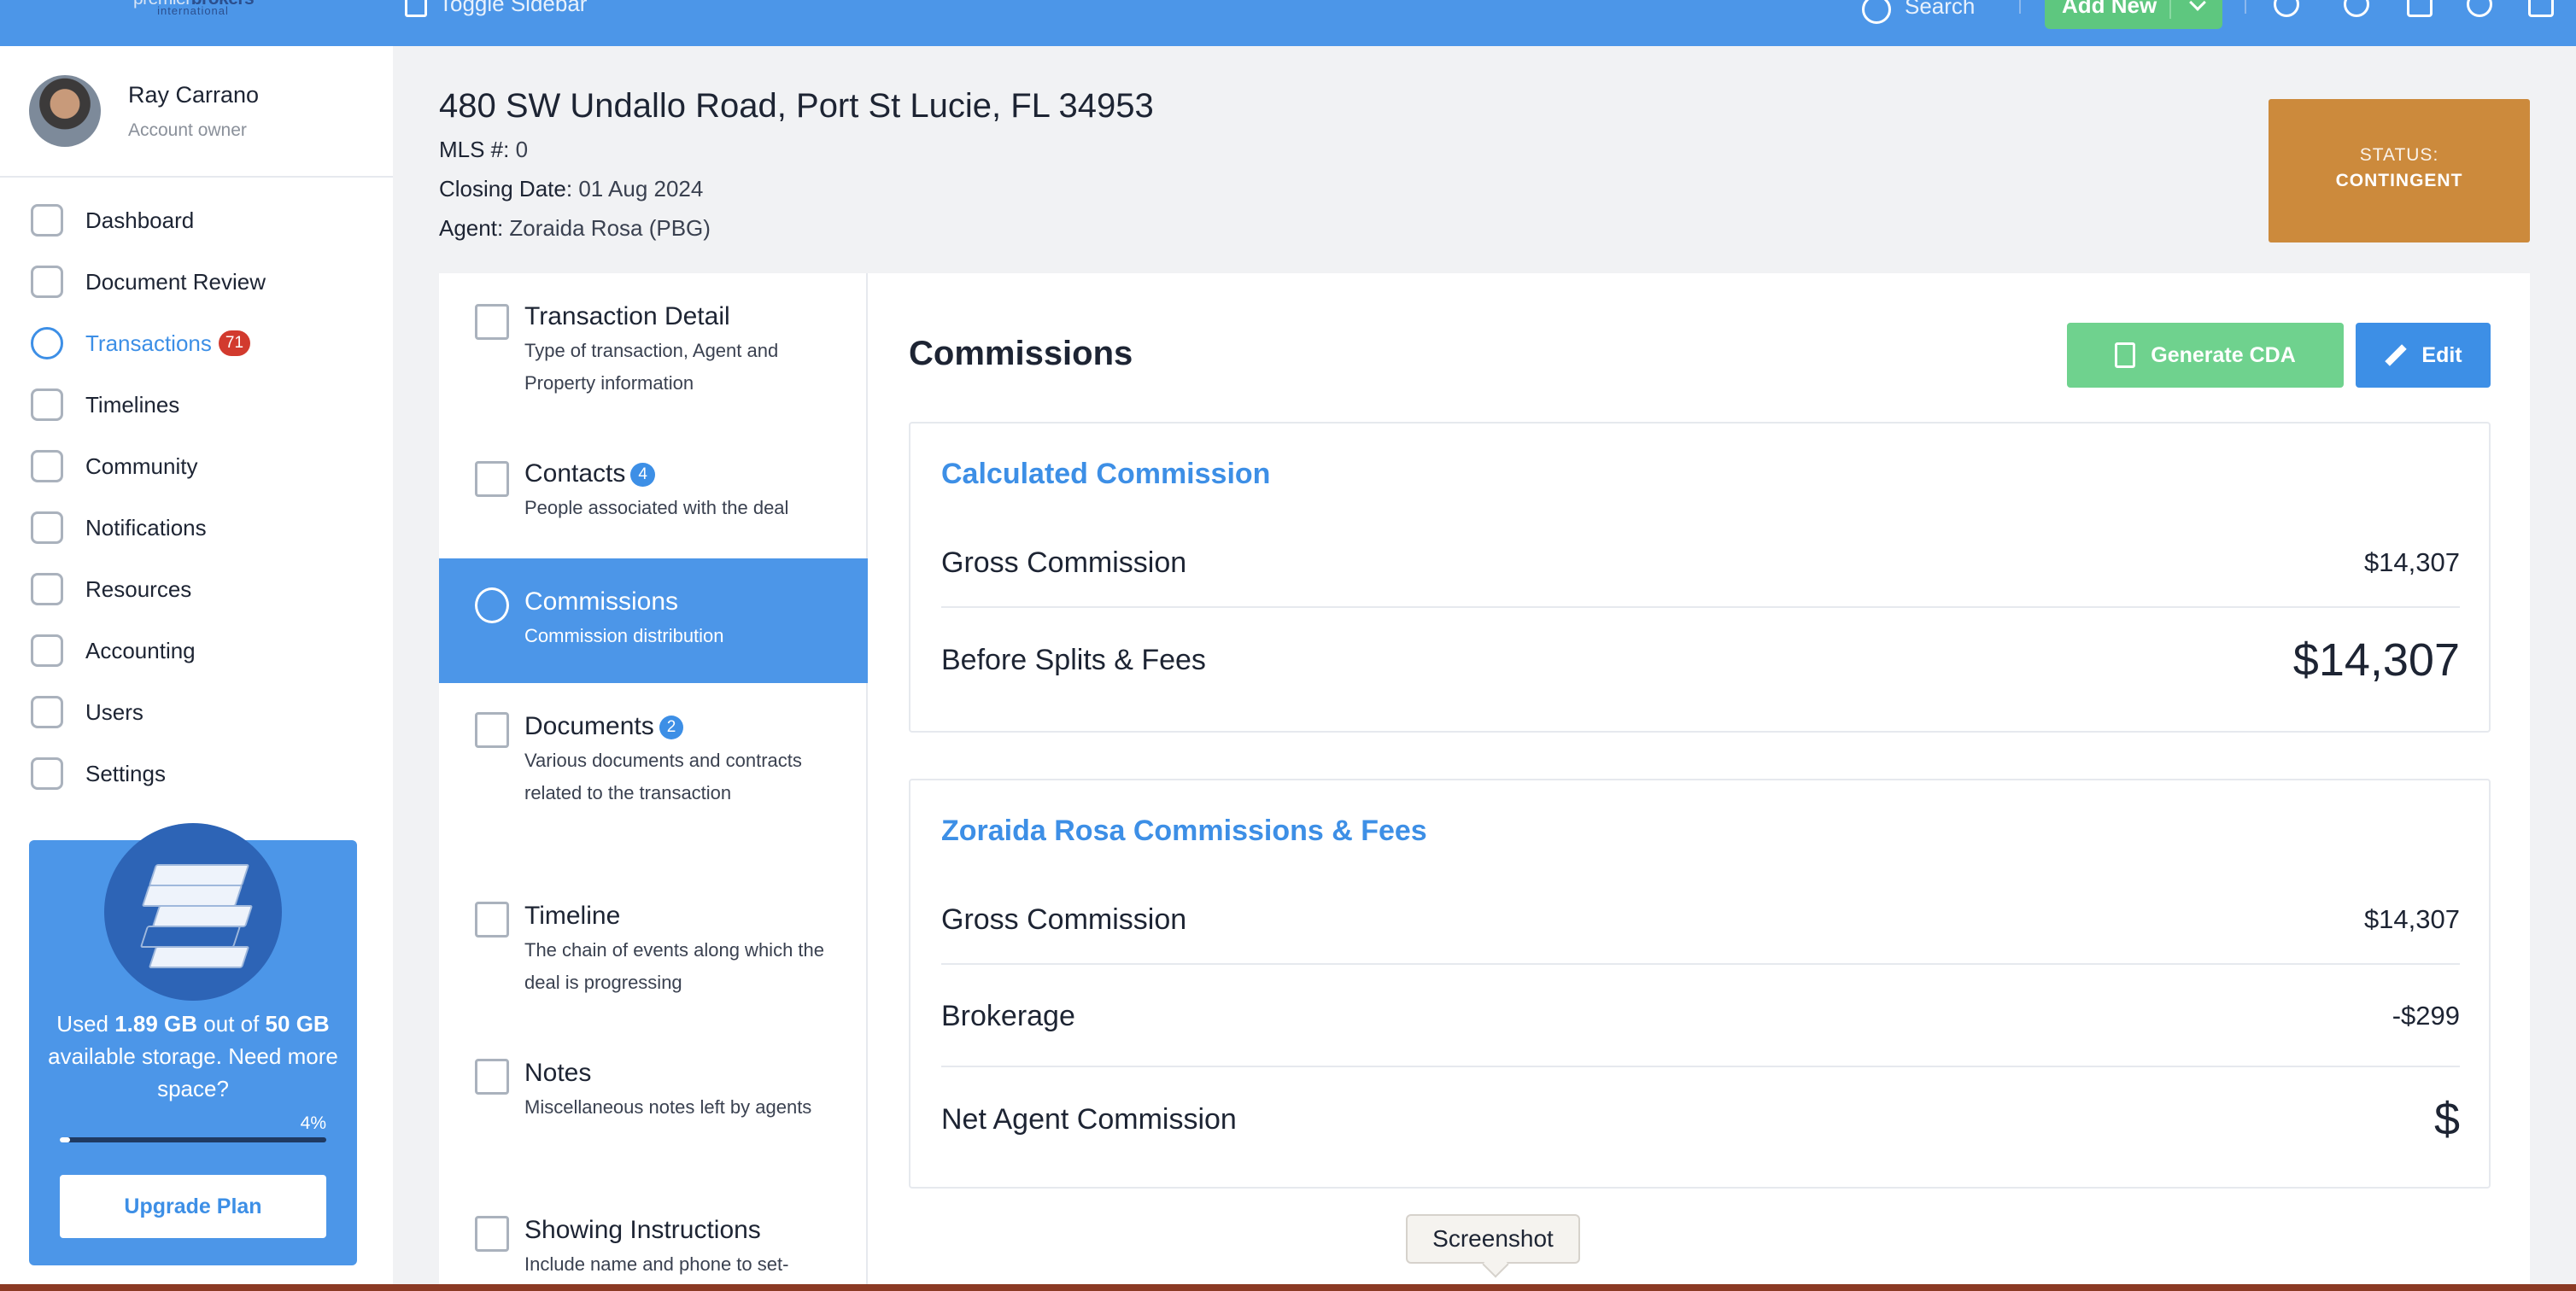 This screenshot has height=1291, width=2576. What do you see at coordinates (2197, 5) in the screenshot?
I see `chevron-down-icon` at bounding box center [2197, 5].